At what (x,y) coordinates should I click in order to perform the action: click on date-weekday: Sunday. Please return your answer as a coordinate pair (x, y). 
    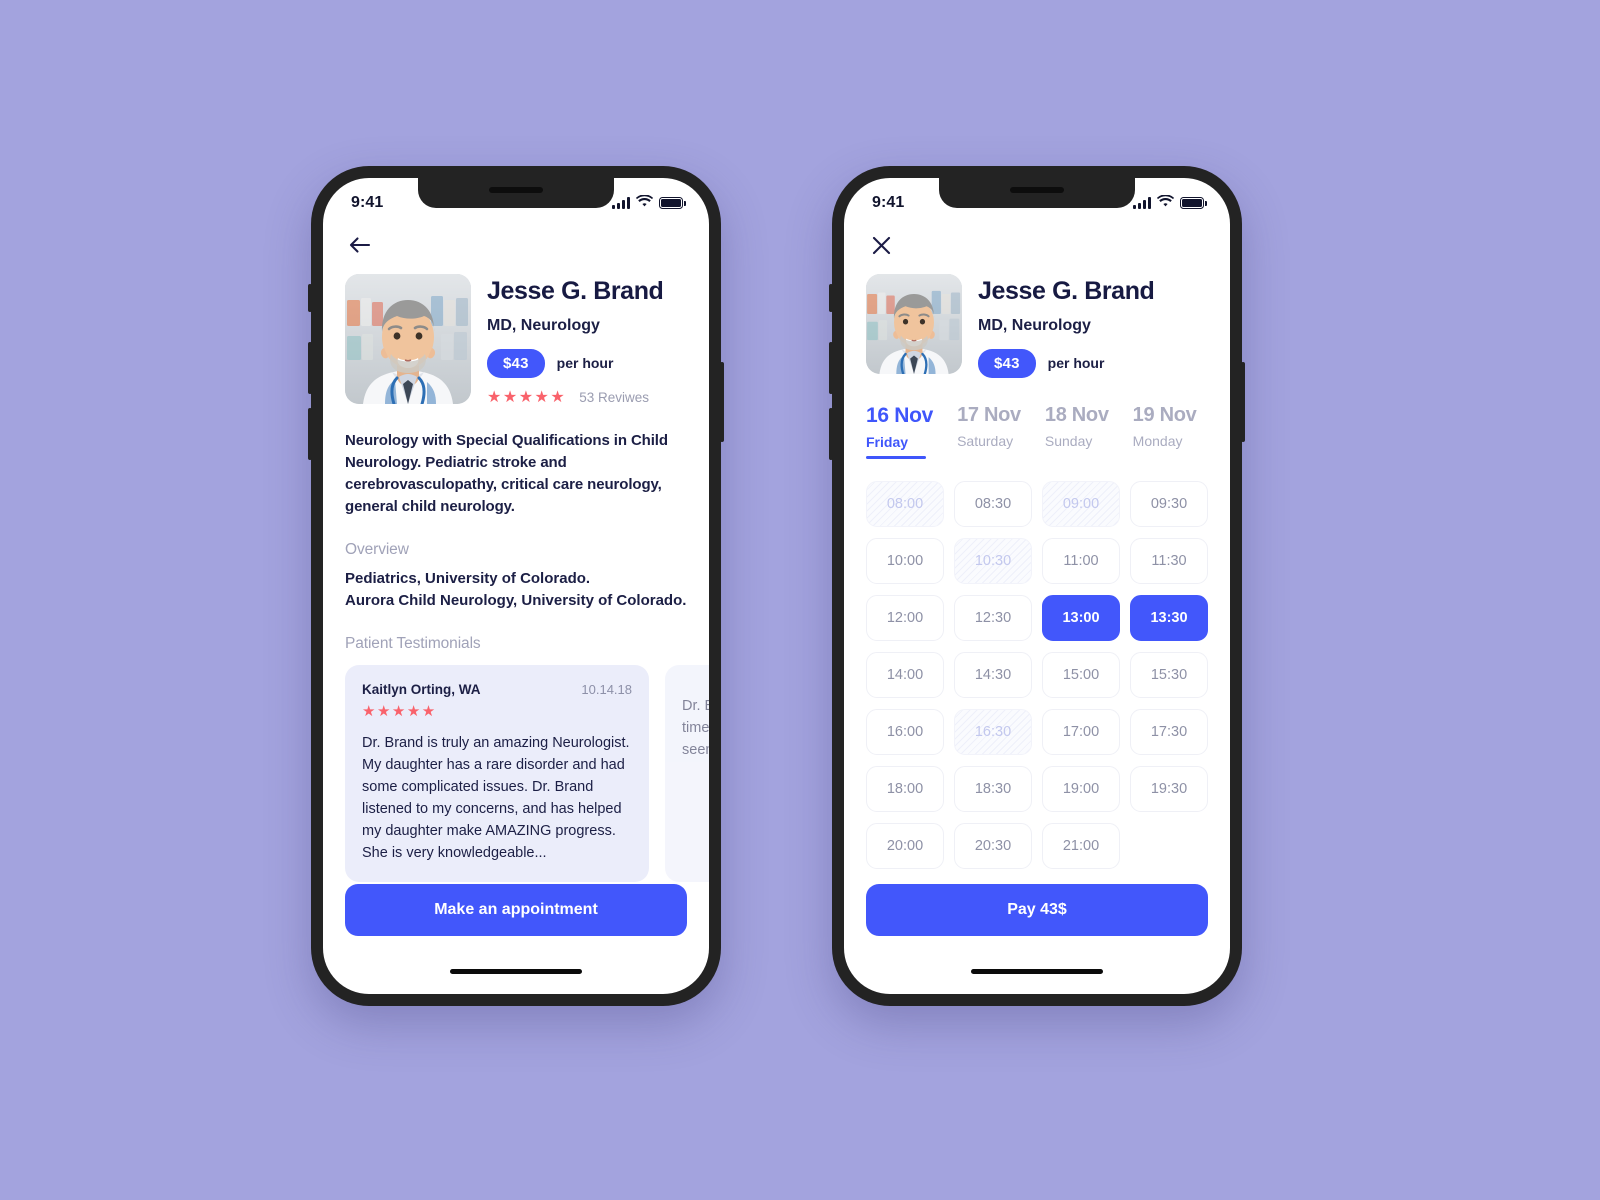
    Looking at the image, I should click on (1068, 440).